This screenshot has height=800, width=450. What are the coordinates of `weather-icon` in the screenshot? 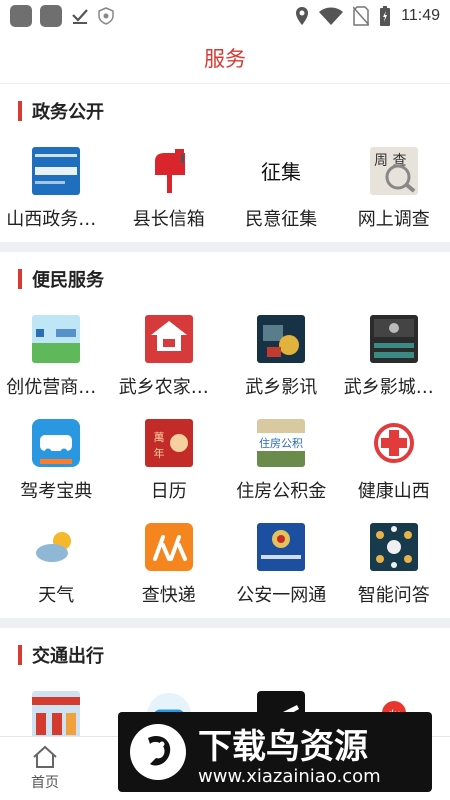 It's located at (56, 547).